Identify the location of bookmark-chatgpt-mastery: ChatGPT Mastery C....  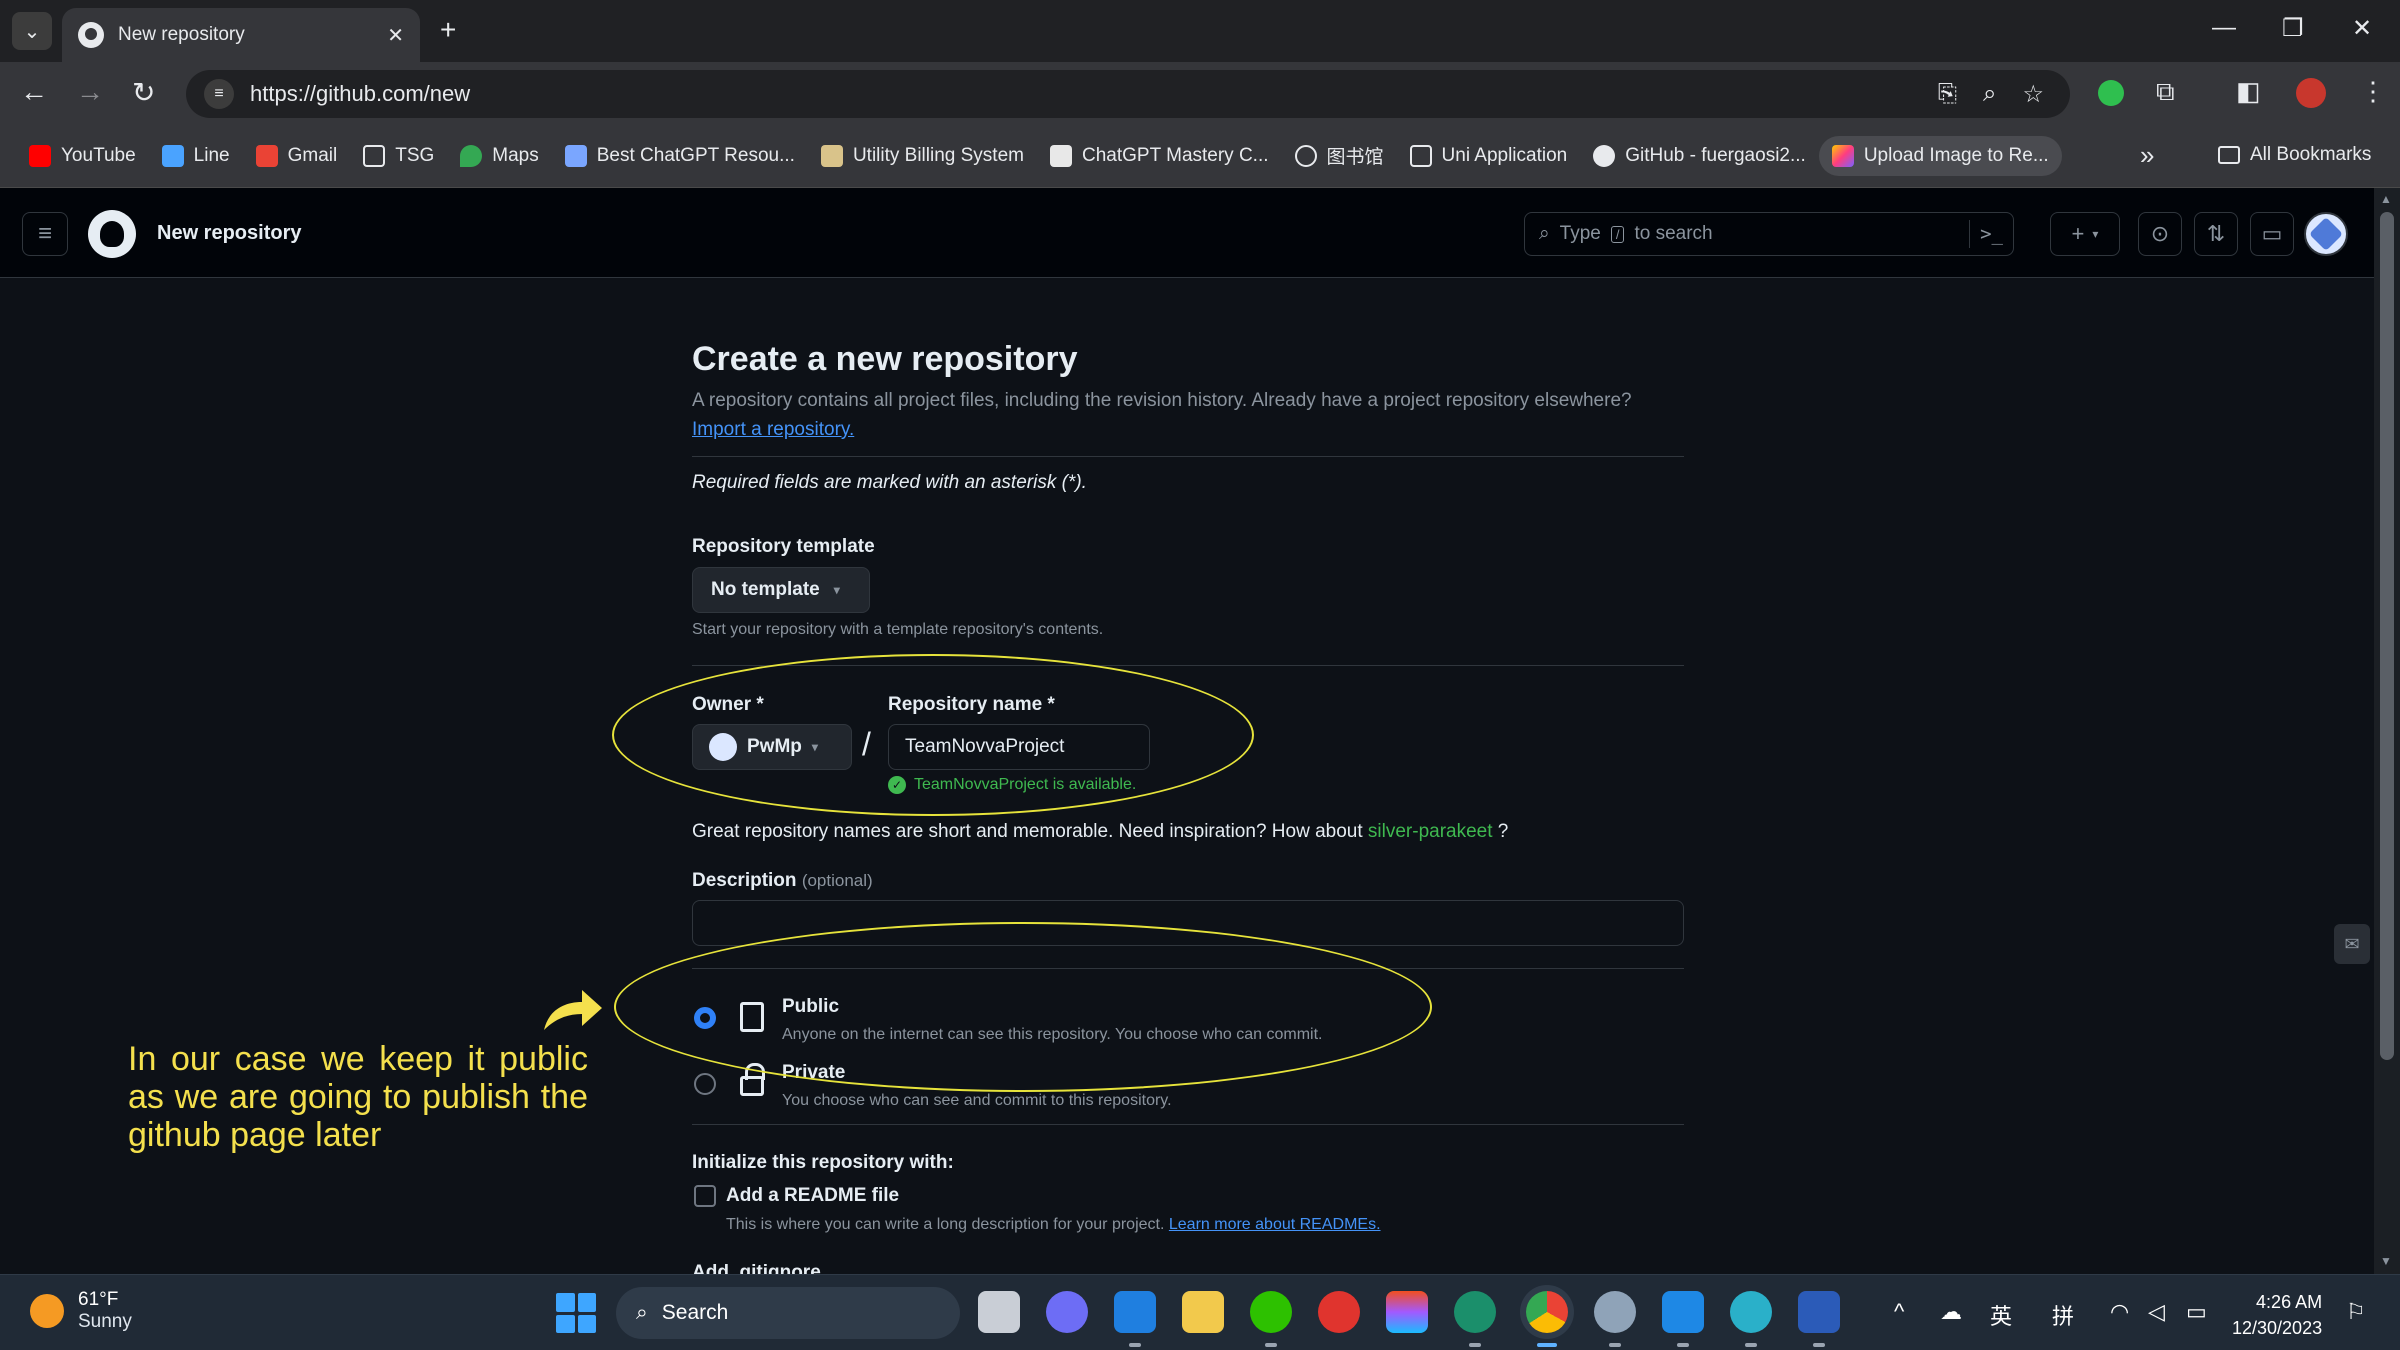
(1159, 156).